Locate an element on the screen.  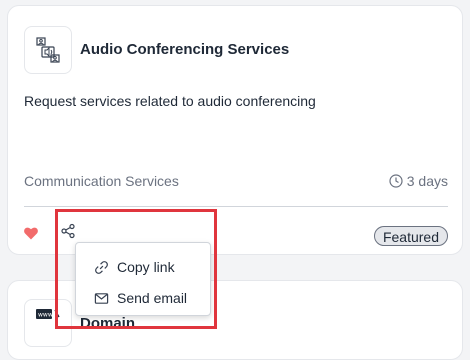
send-email-menu-item: Send email is located at coordinates (140, 298).